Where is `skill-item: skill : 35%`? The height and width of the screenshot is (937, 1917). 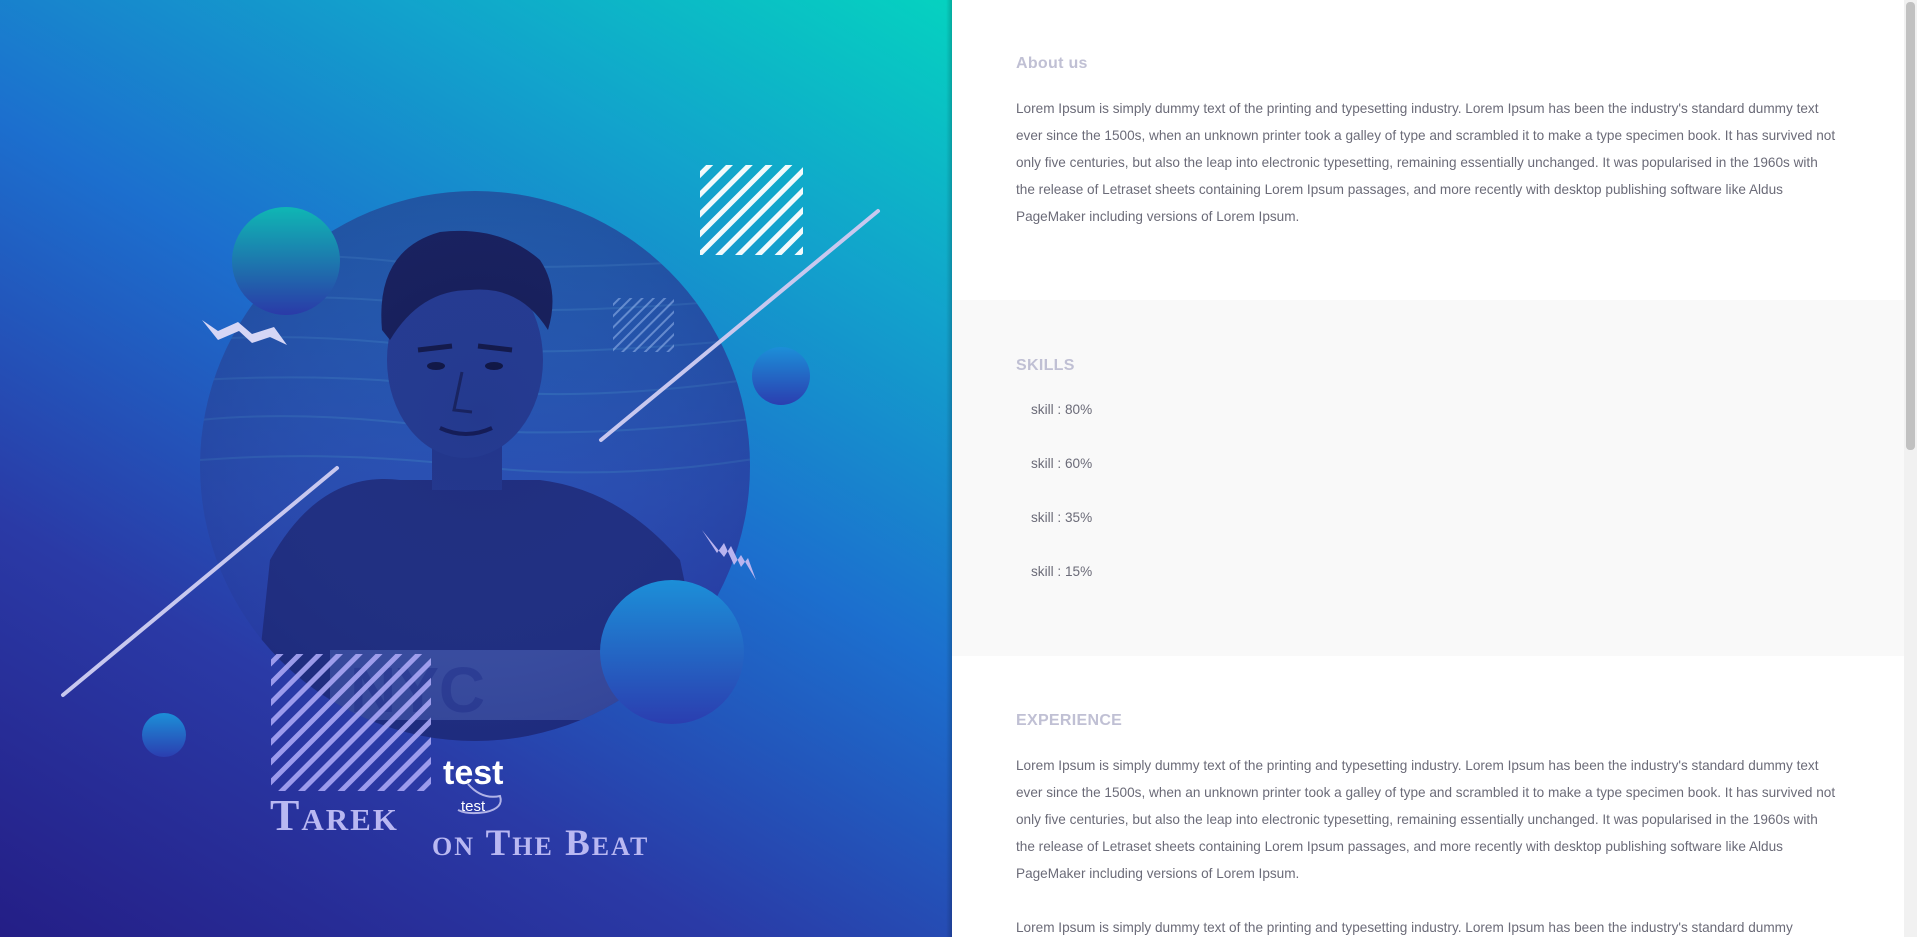 skill-item: skill : 35% is located at coordinates (1062, 517).